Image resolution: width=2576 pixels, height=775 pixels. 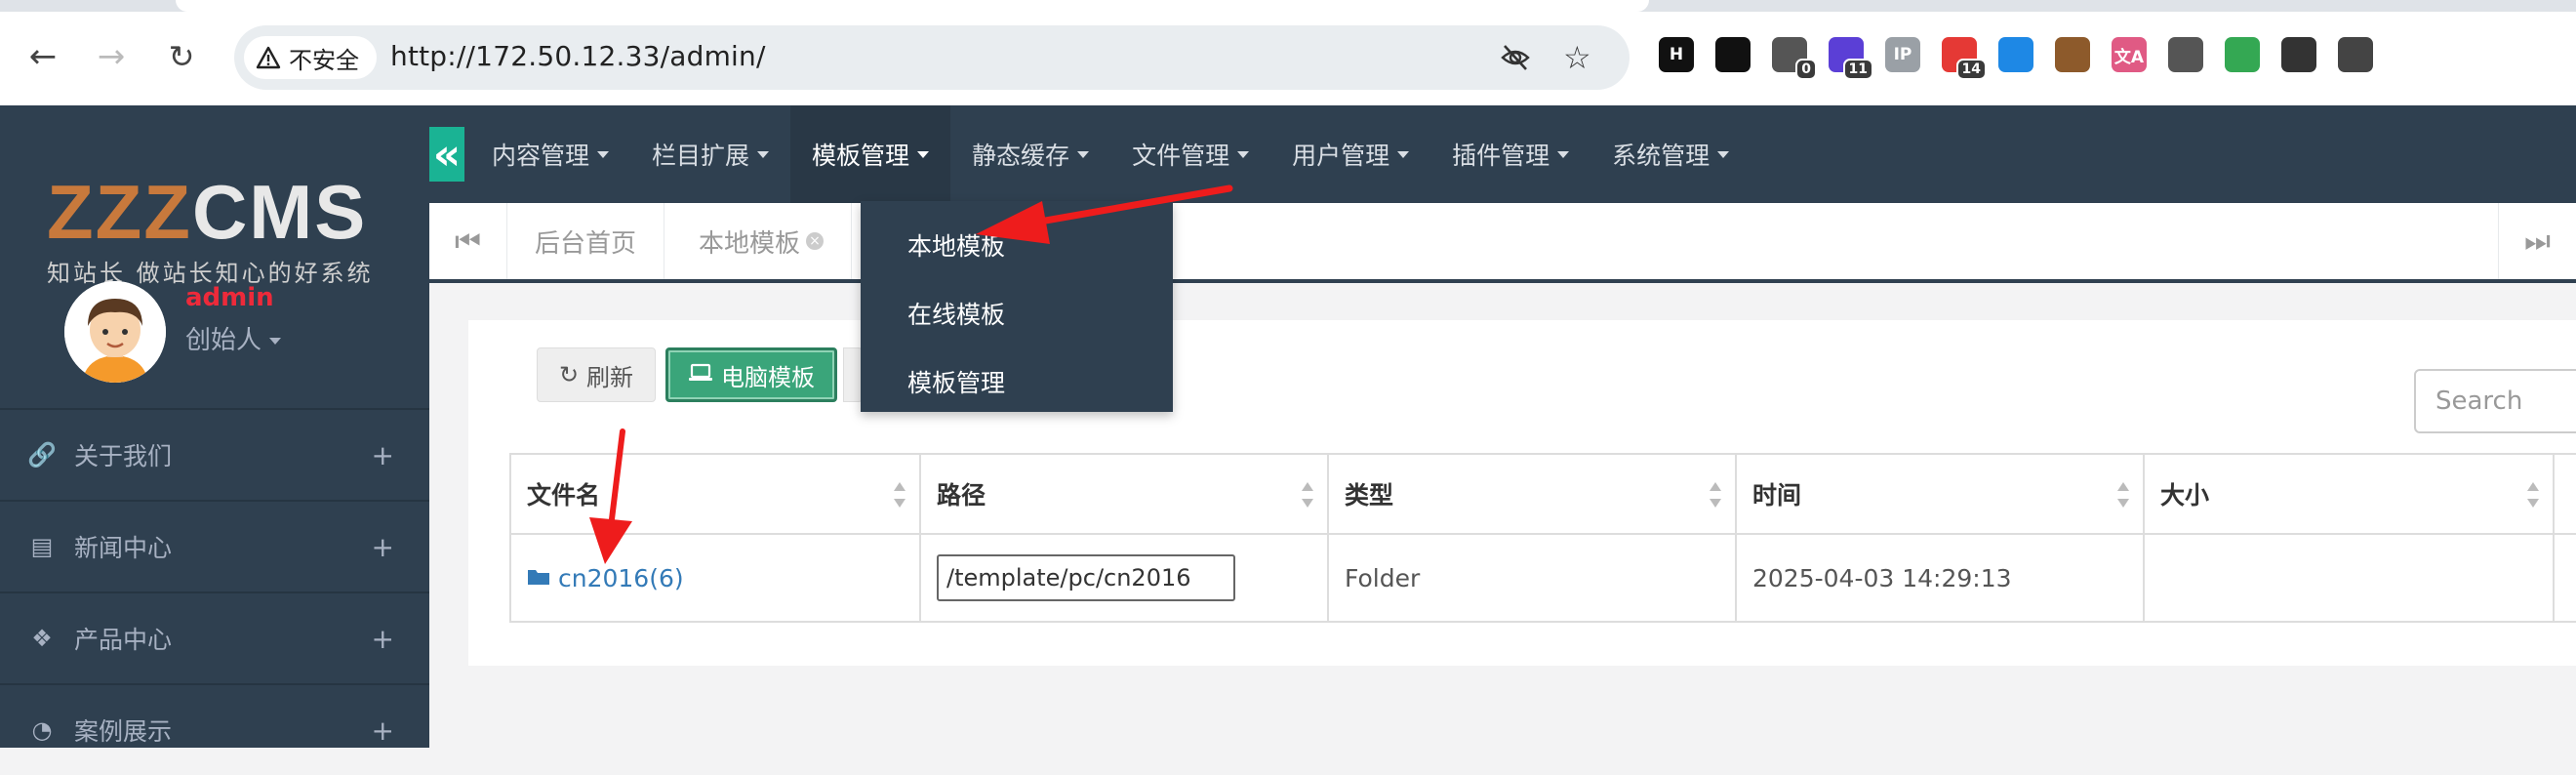 I want to click on calendar-icon: 14, so click(x=1964, y=58).